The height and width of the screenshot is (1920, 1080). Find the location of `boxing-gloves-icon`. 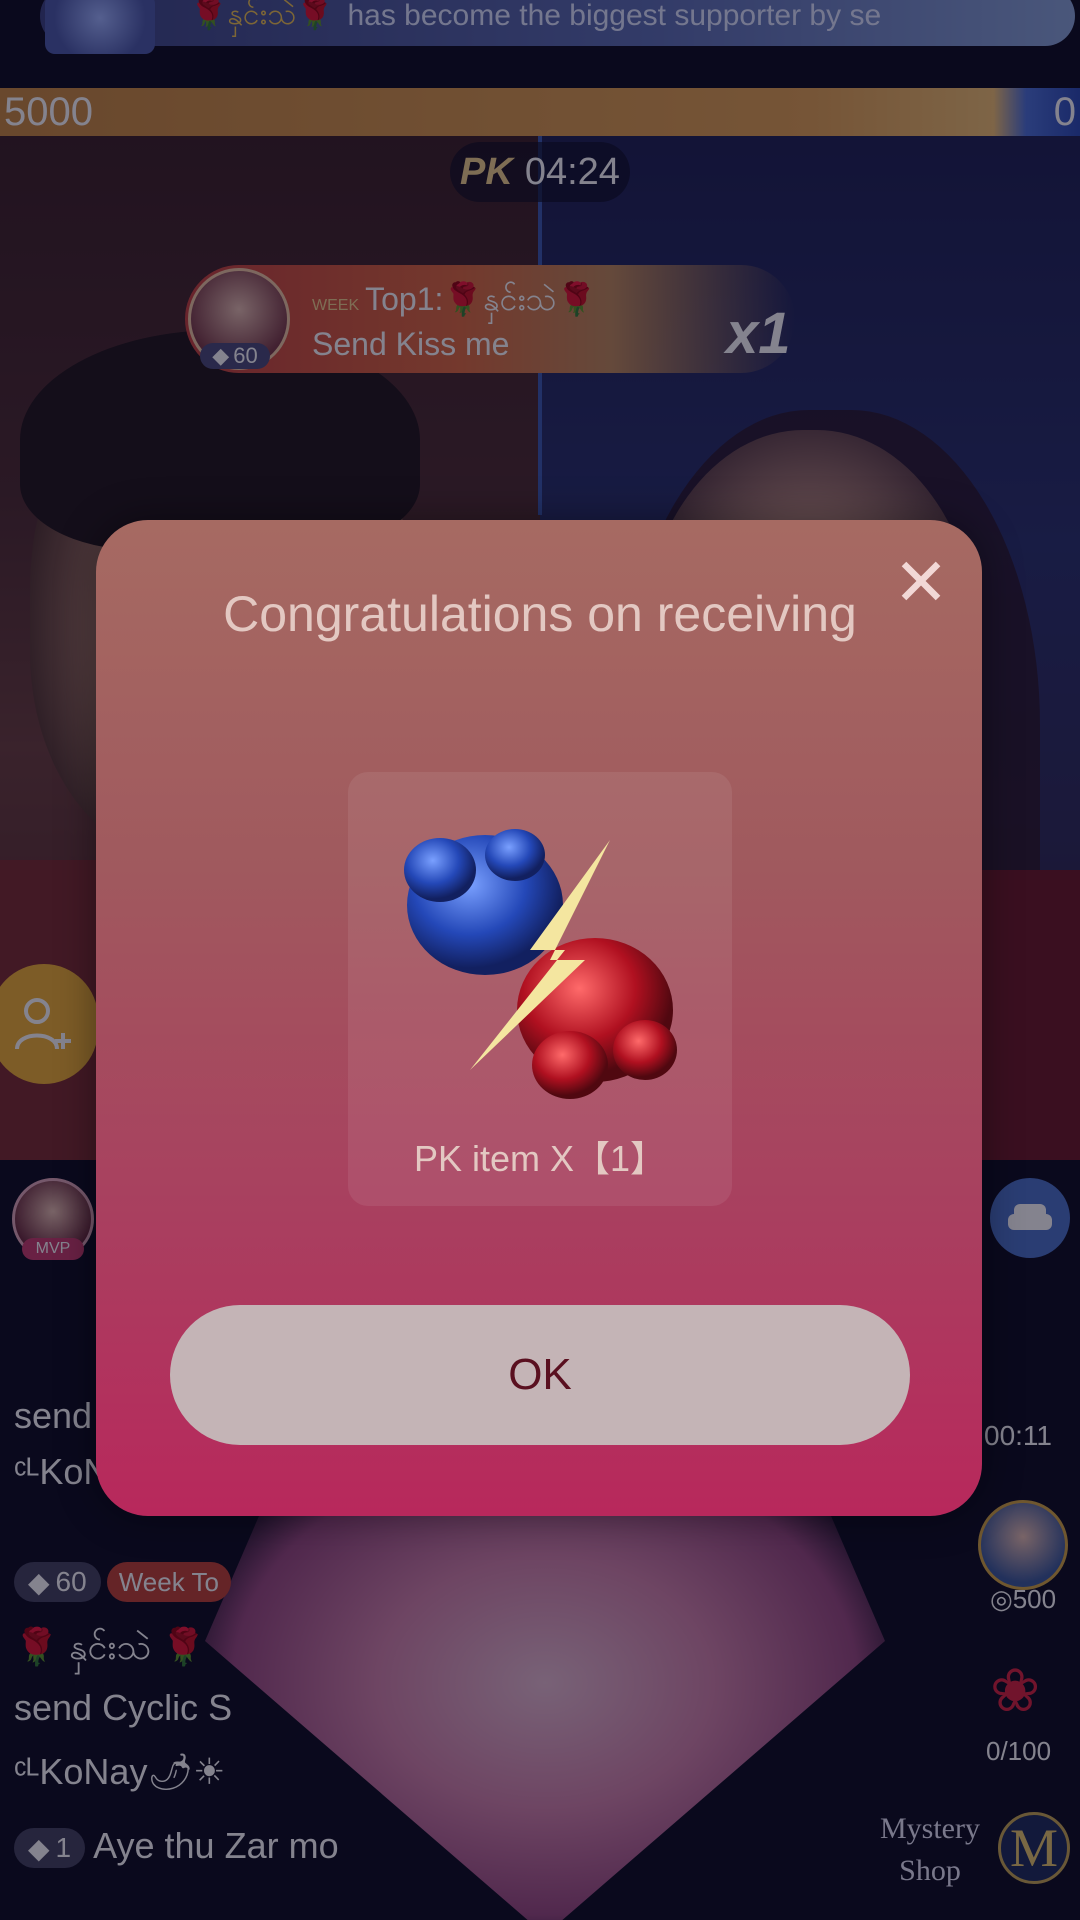

boxing-gloves-icon is located at coordinates (540, 964).